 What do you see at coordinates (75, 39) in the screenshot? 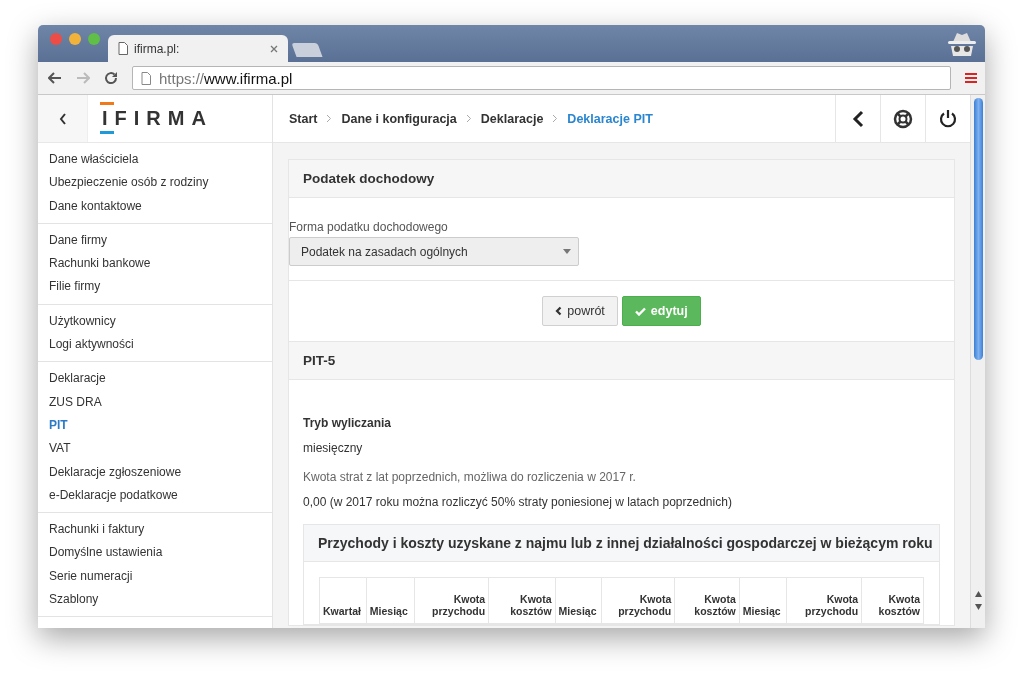
I see `minimize-window-icon` at bounding box center [75, 39].